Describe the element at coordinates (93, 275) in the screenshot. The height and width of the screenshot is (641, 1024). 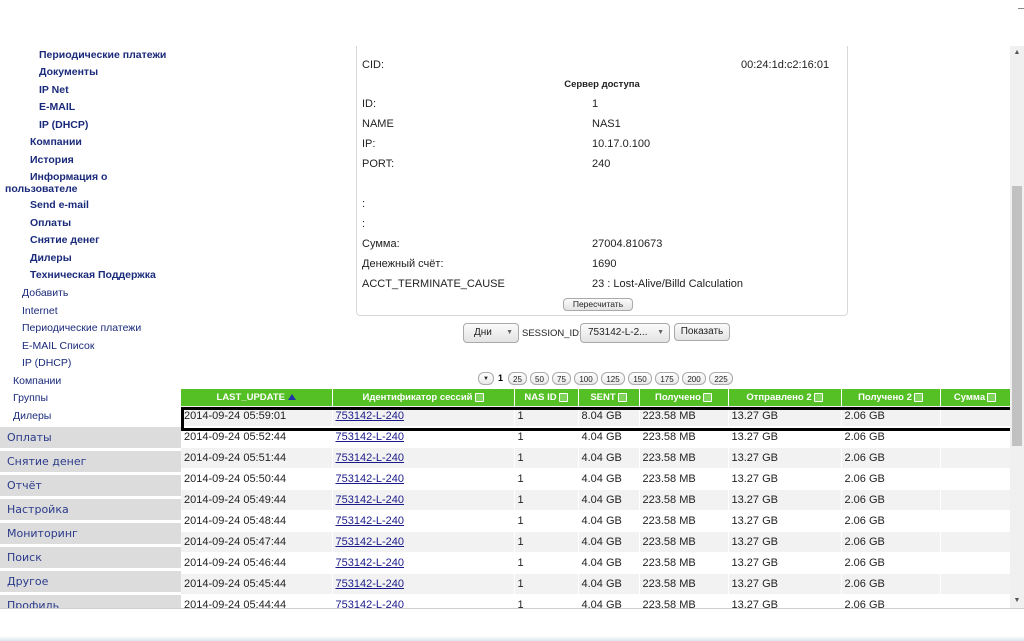
I see `nav-link-tech-support: Техническая Поддержка` at that location.